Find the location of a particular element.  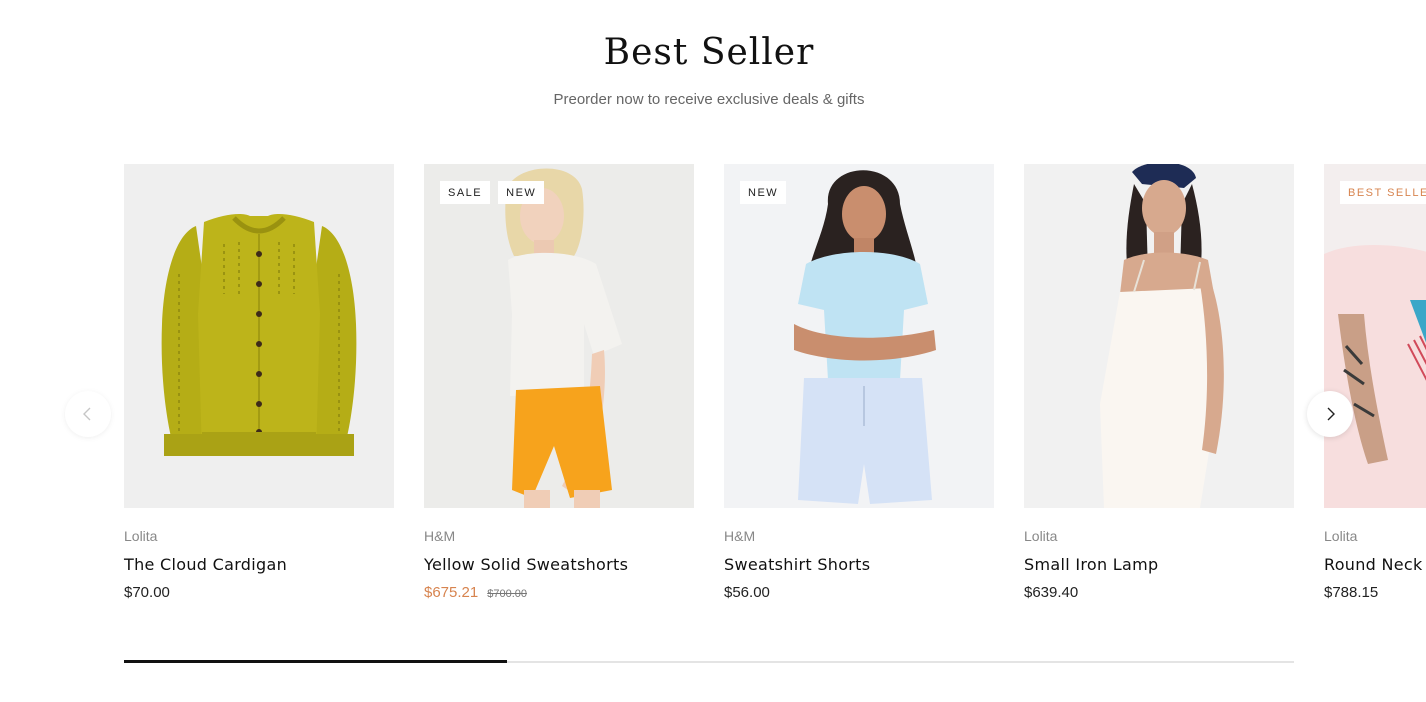

product-card: Lolita Small Iron Lamp $639.40 is located at coordinates (1159, 382).